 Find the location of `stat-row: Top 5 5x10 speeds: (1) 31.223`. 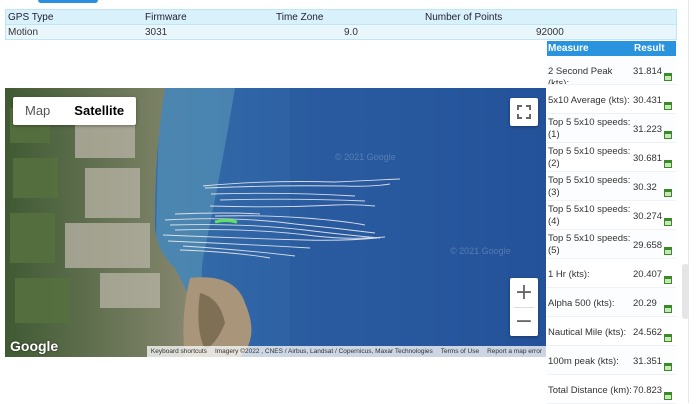

stat-row: Top 5 5x10 speeds: (1) 31.223 is located at coordinates (611, 128).